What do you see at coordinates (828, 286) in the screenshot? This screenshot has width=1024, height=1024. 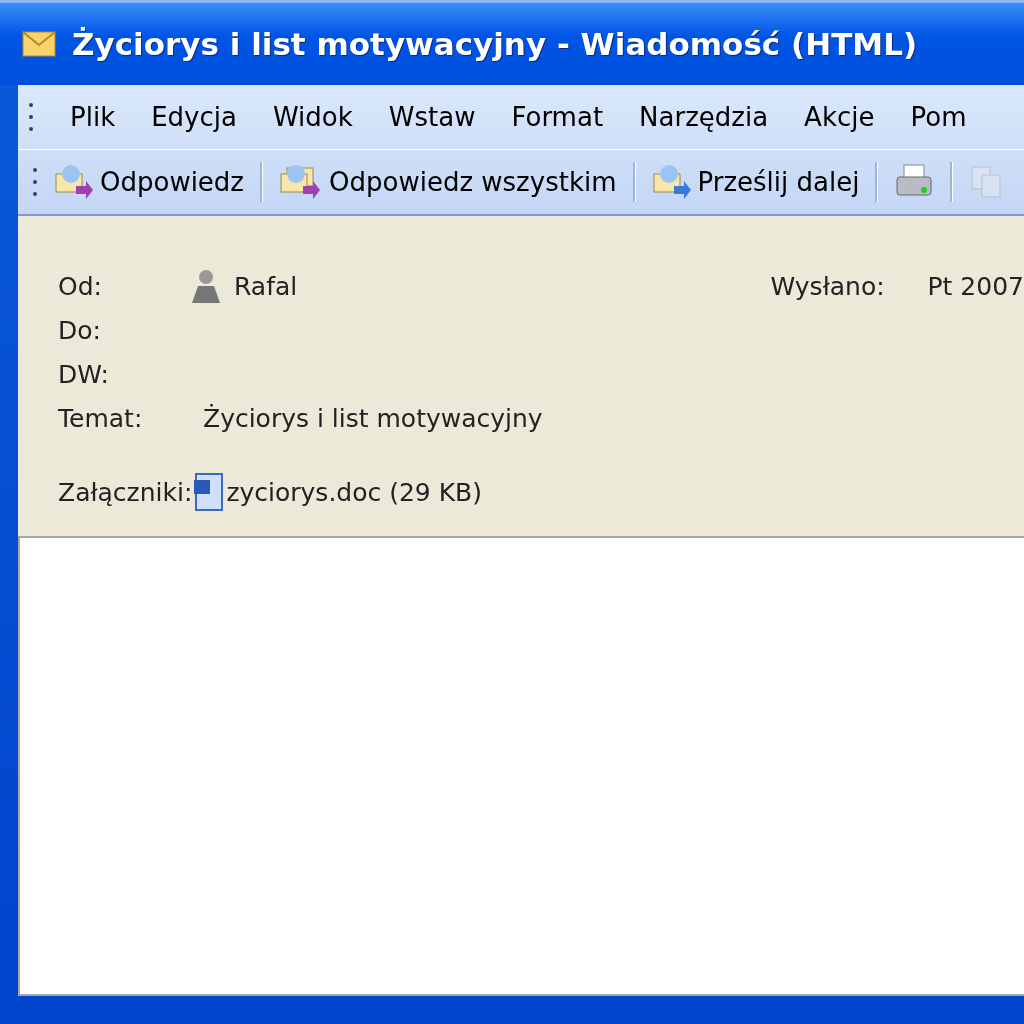 I see `field-label: Wysłano:` at bounding box center [828, 286].